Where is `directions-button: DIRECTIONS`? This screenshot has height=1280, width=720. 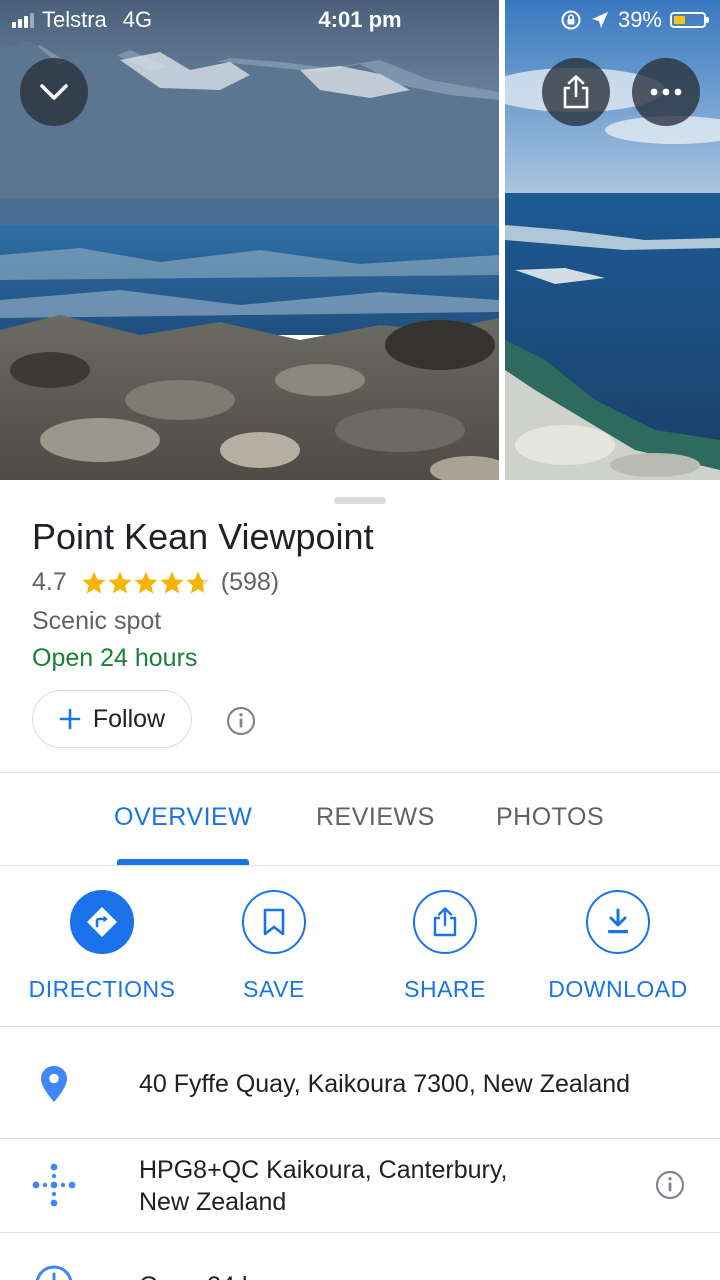 directions-button: DIRECTIONS is located at coordinates (102, 946).